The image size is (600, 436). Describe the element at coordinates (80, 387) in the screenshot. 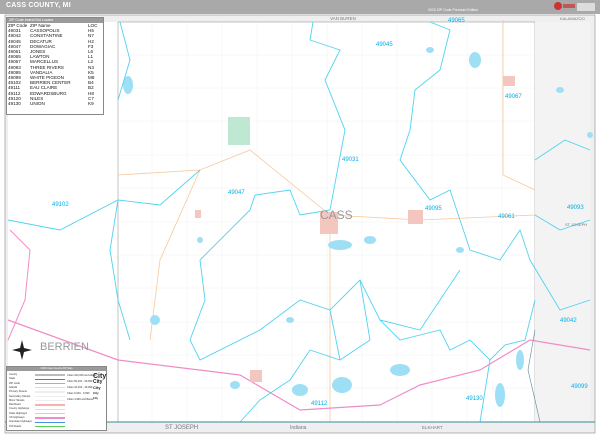

I see `legend-city-class: Cities 10,000 - 49,999` at that location.